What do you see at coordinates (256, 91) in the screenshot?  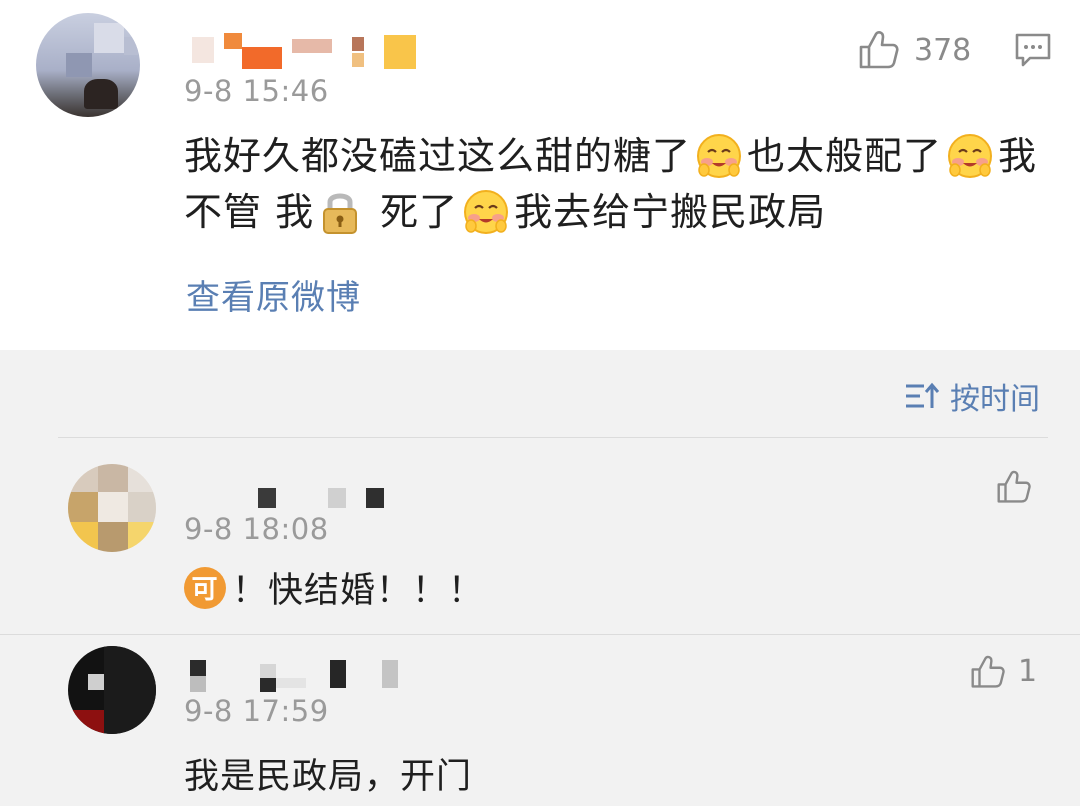 I see `post-time: 9-8 15:46` at bounding box center [256, 91].